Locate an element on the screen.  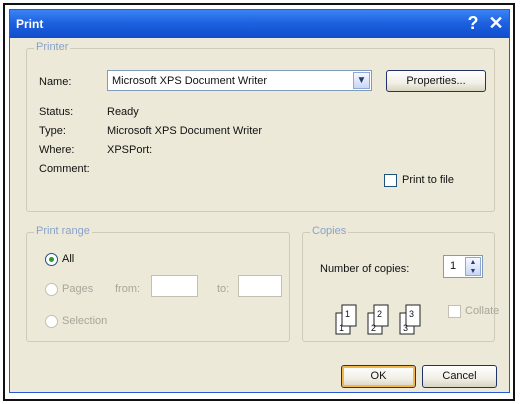
dialog-title: Print is located at coordinates (30, 24).